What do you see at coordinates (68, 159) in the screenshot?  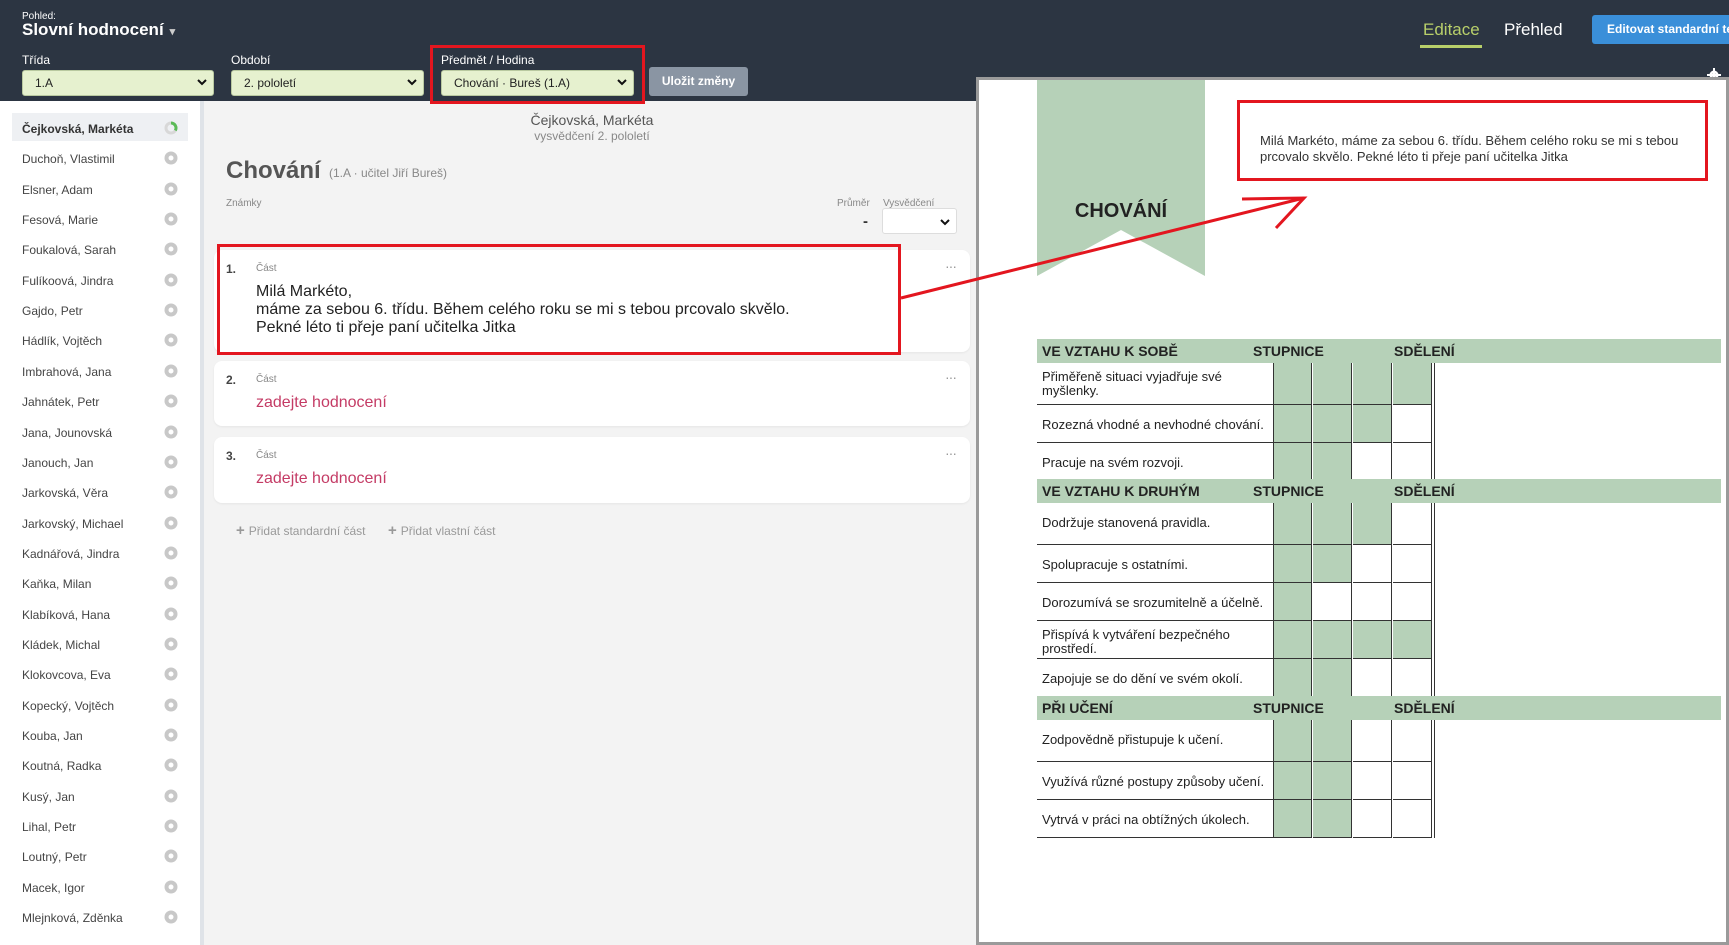 I see `student-name-label: Duchoň, Vlastimil` at bounding box center [68, 159].